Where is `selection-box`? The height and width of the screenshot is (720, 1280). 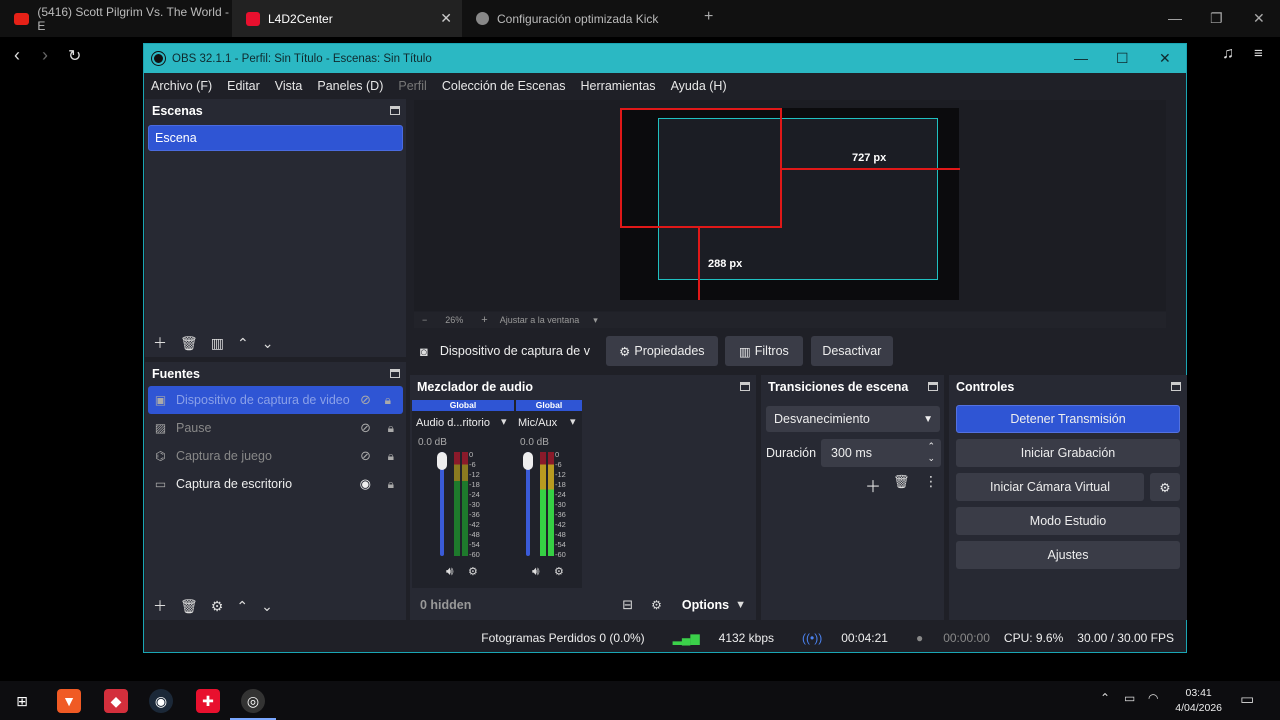
selection-box is located at coordinates (701, 168).